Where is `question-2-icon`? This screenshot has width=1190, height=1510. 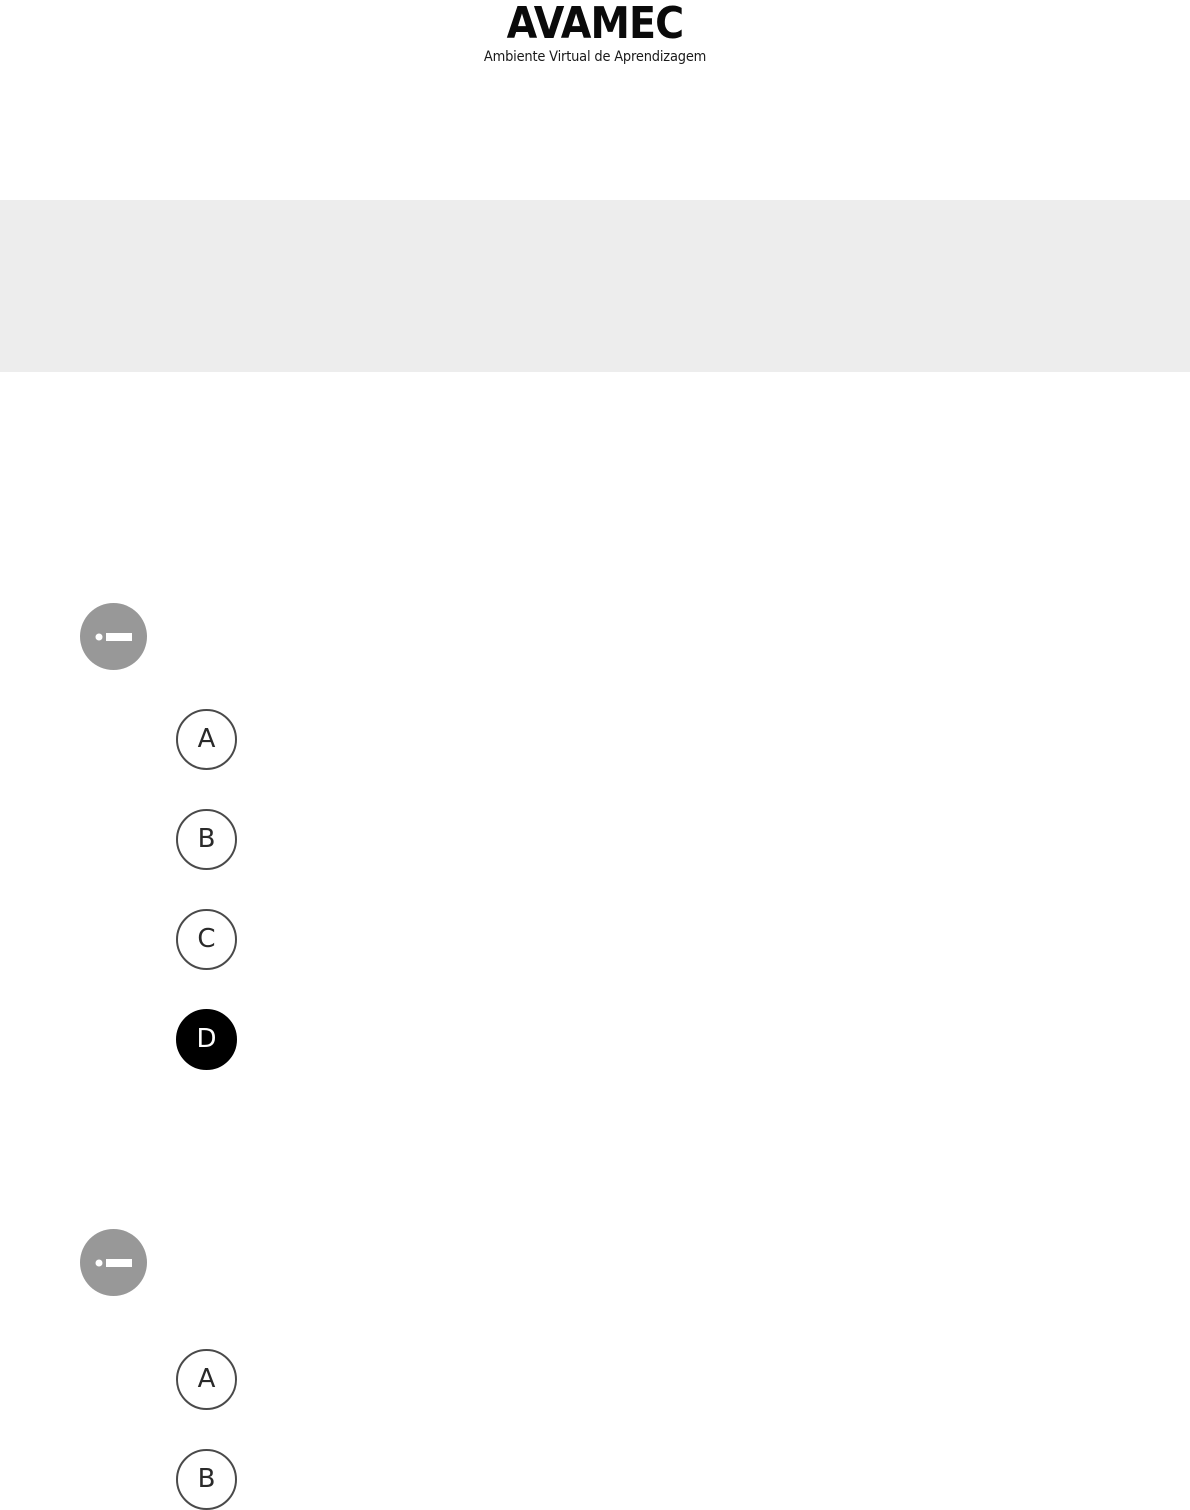
question-2-icon is located at coordinates (113, 1262).